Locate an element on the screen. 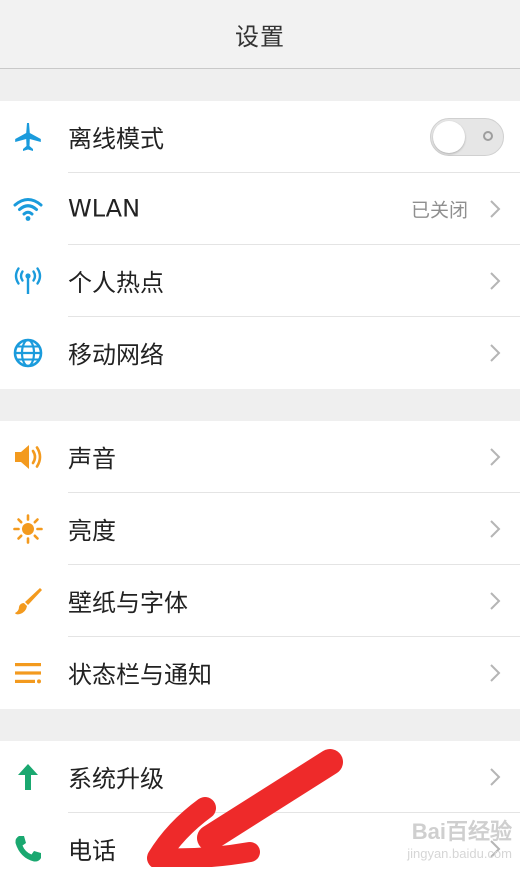 This screenshot has width=520, height=885. system-update-label: 系统升级 is located at coordinates (116, 778).